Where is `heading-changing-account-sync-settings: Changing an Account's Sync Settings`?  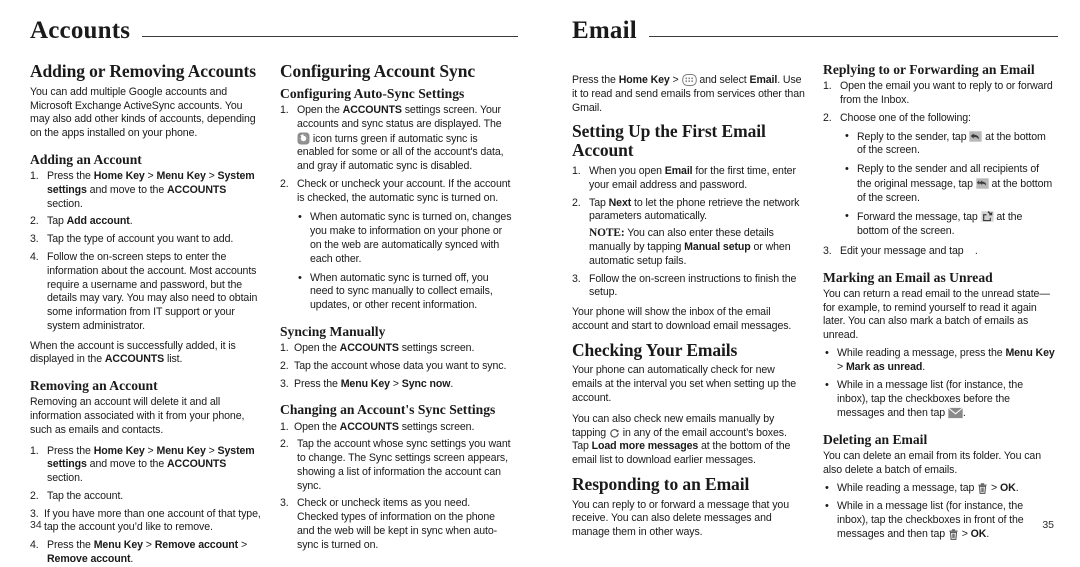
heading-changing-account-sync-settings: Changing an Account's Sync Settings is located at coordinates (388, 410).